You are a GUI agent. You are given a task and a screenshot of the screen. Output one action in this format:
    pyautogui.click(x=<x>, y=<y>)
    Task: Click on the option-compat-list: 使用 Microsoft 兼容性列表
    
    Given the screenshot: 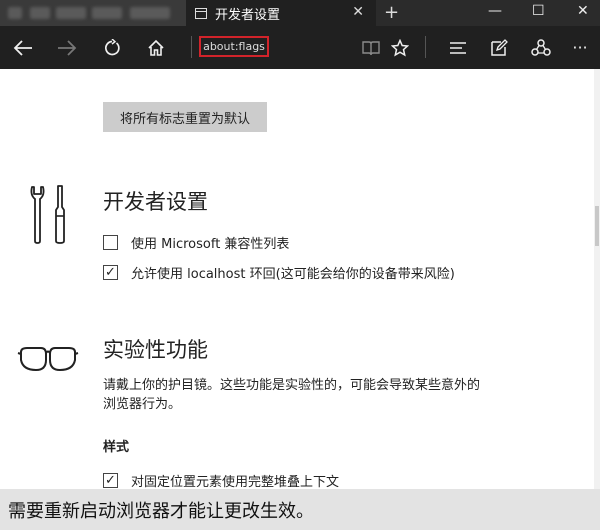 What is the action you would take?
    pyautogui.click(x=196, y=242)
    